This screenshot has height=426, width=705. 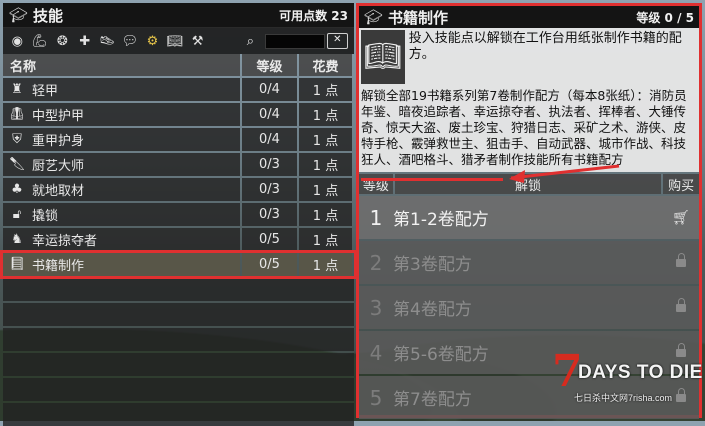 What do you see at coordinates (58, 191) in the screenshot?
I see `skill-name: 就地取材` at bounding box center [58, 191].